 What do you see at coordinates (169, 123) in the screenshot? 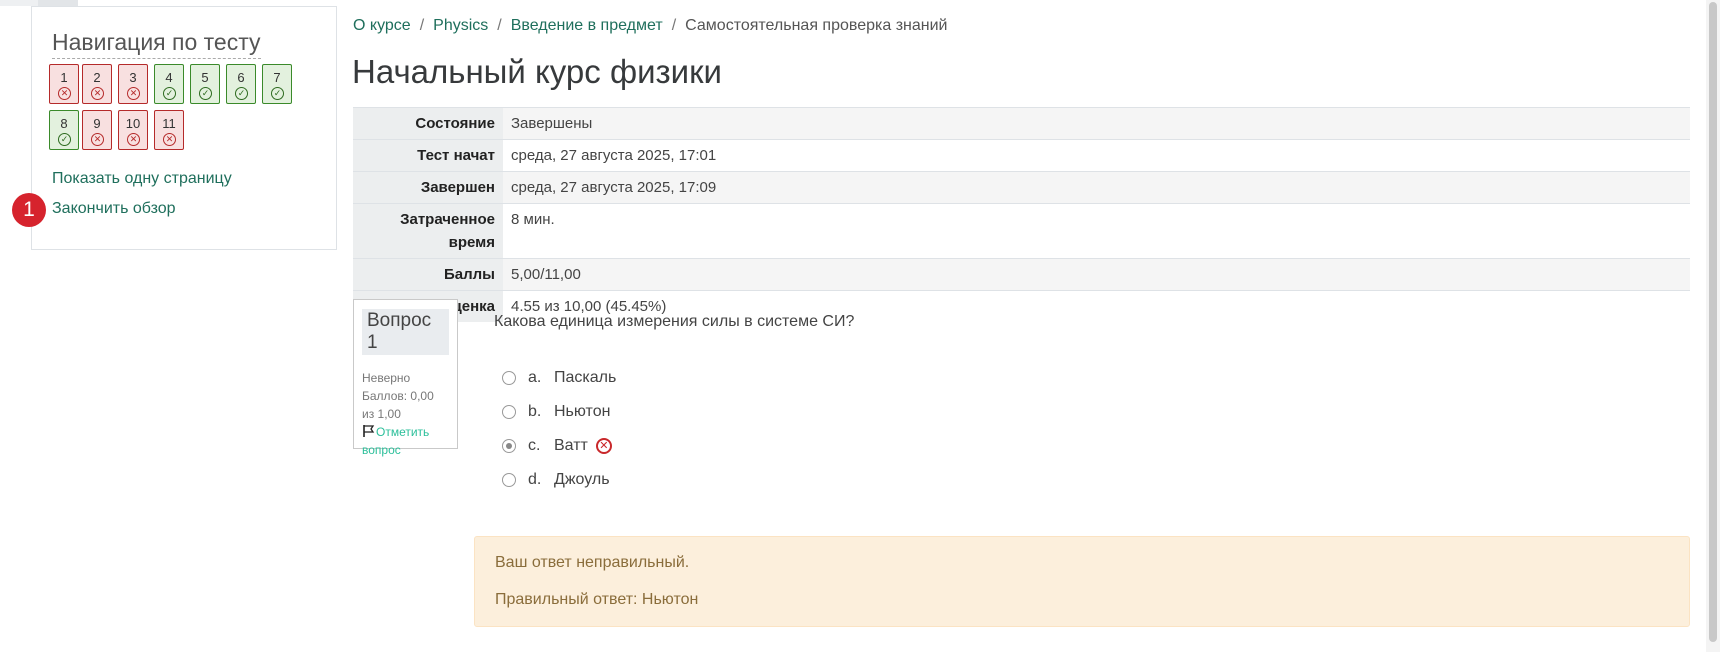
I see `question-nav-number: 11` at bounding box center [169, 123].